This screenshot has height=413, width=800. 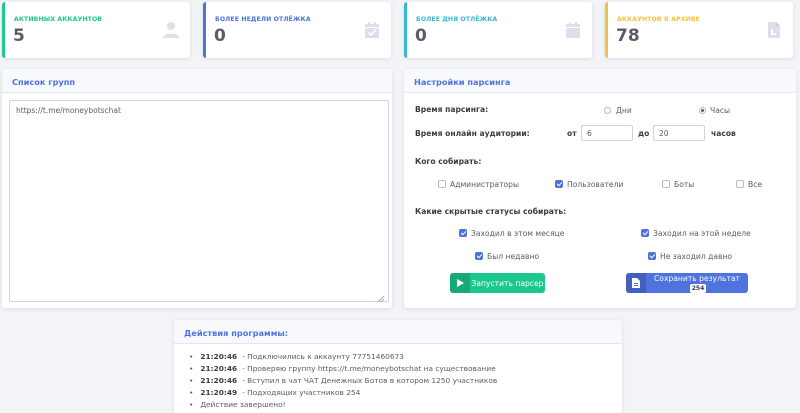 What do you see at coordinates (463, 233) in the screenshot?
I see `status-month-checkbox` at bounding box center [463, 233].